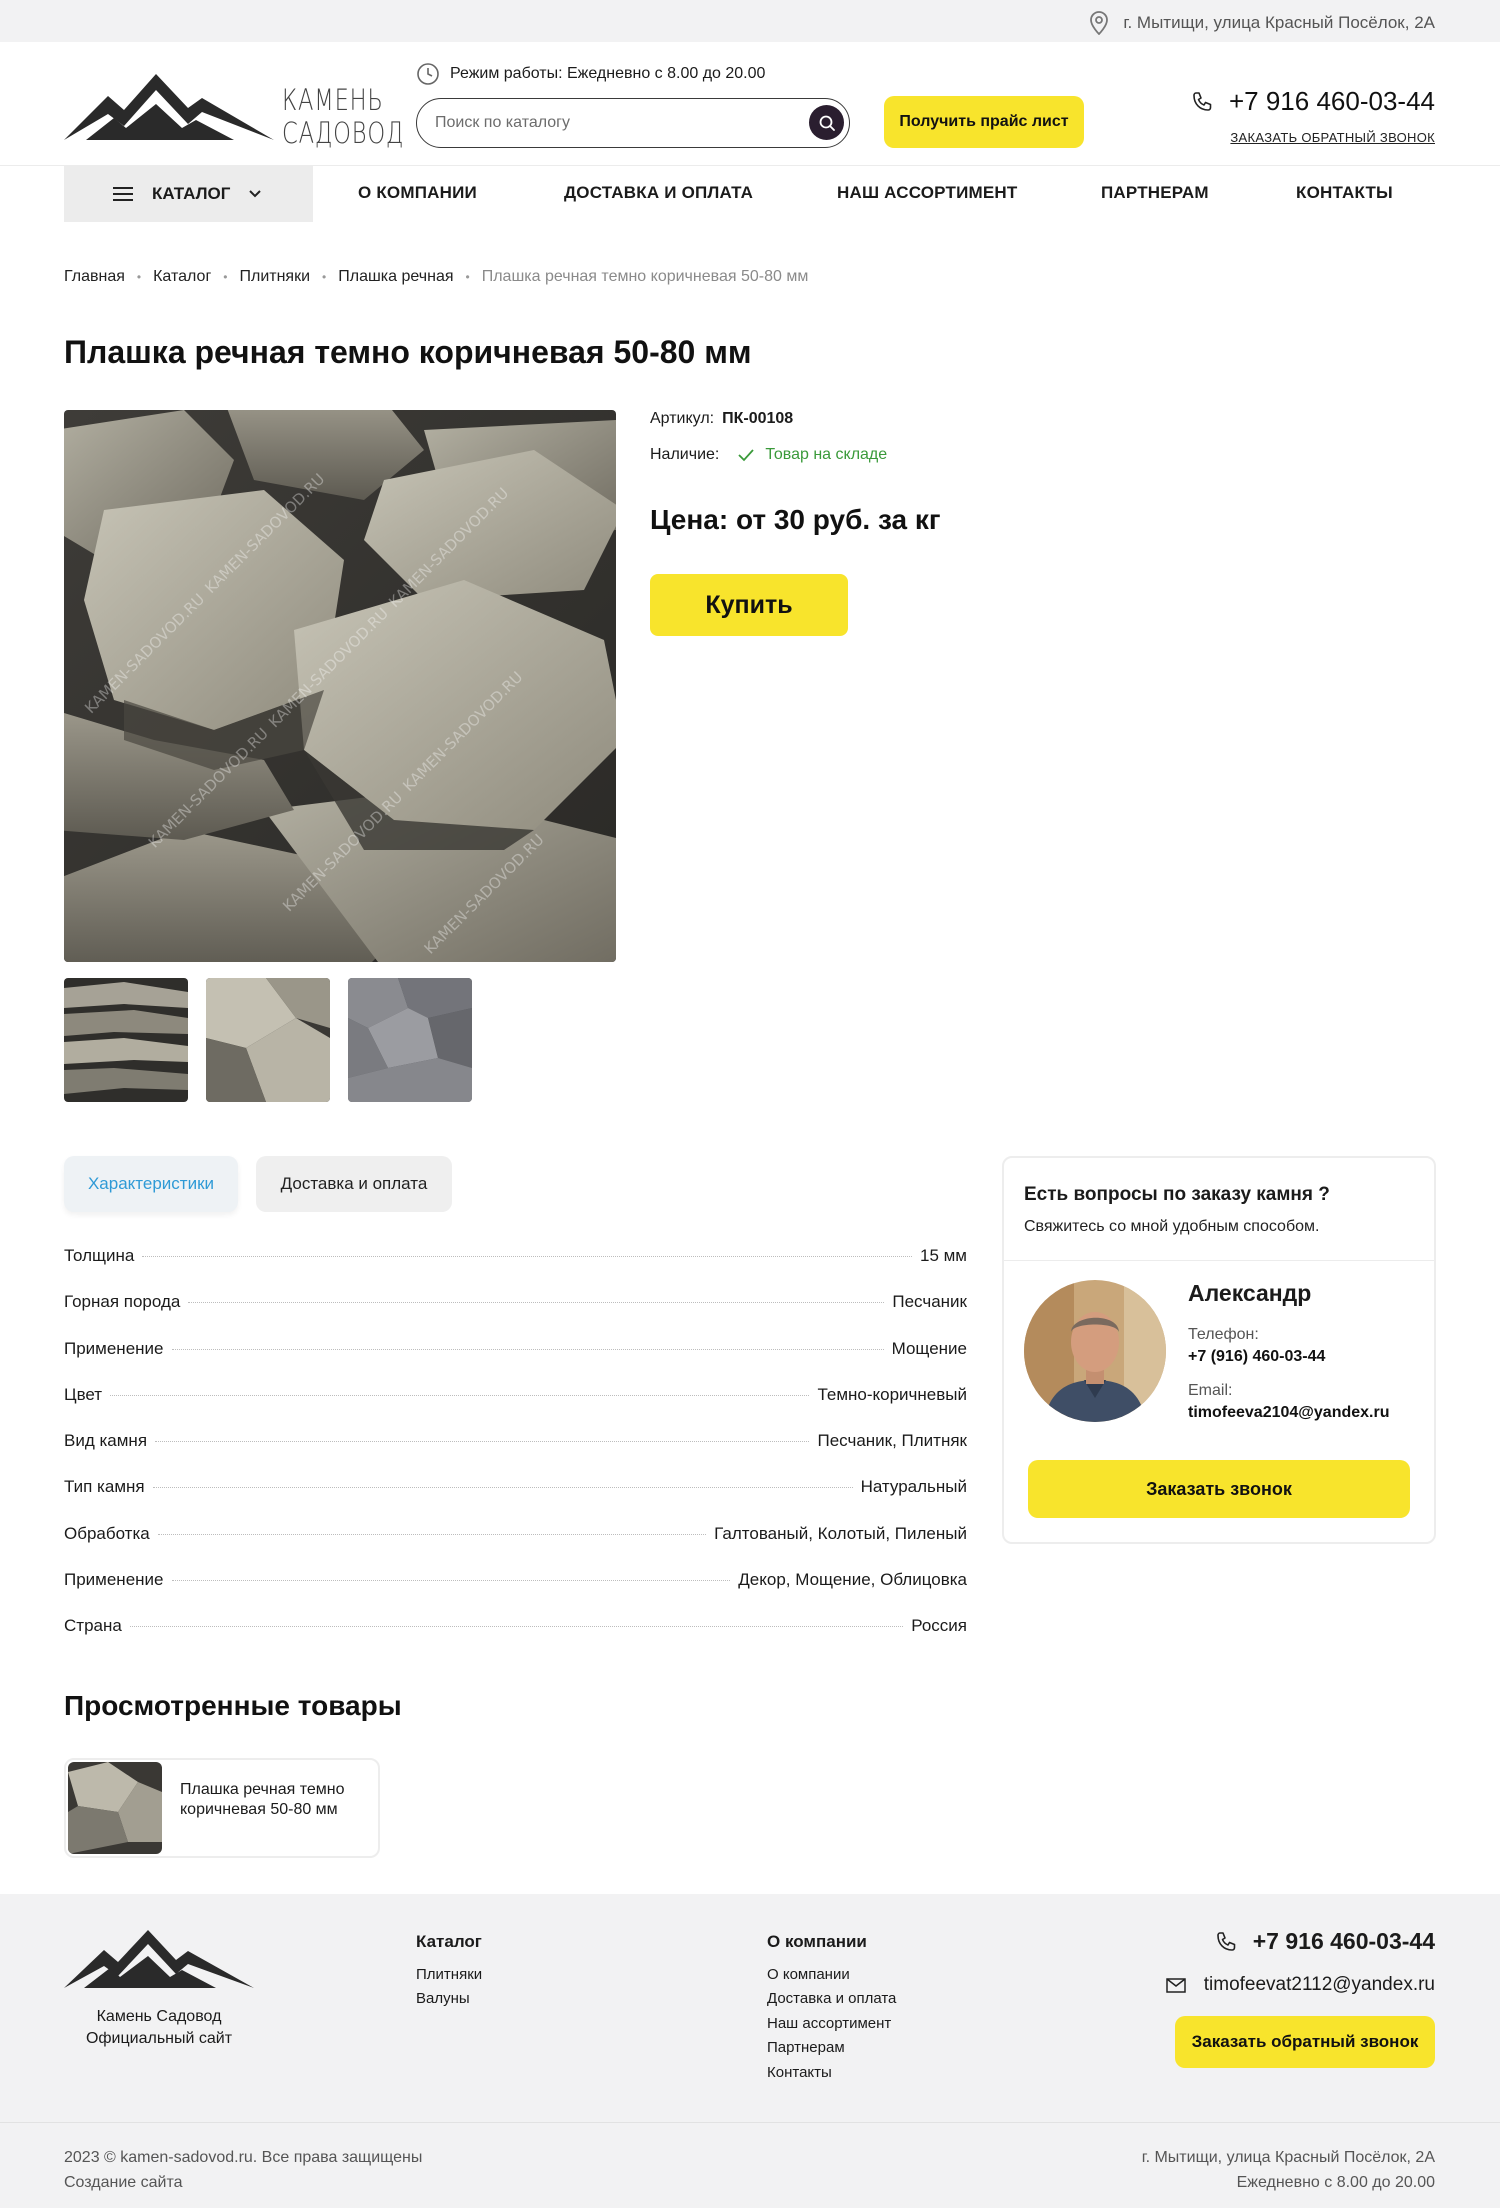  I want to click on header-phone-number: +7 916 460-03-44, so click(1331, 101).